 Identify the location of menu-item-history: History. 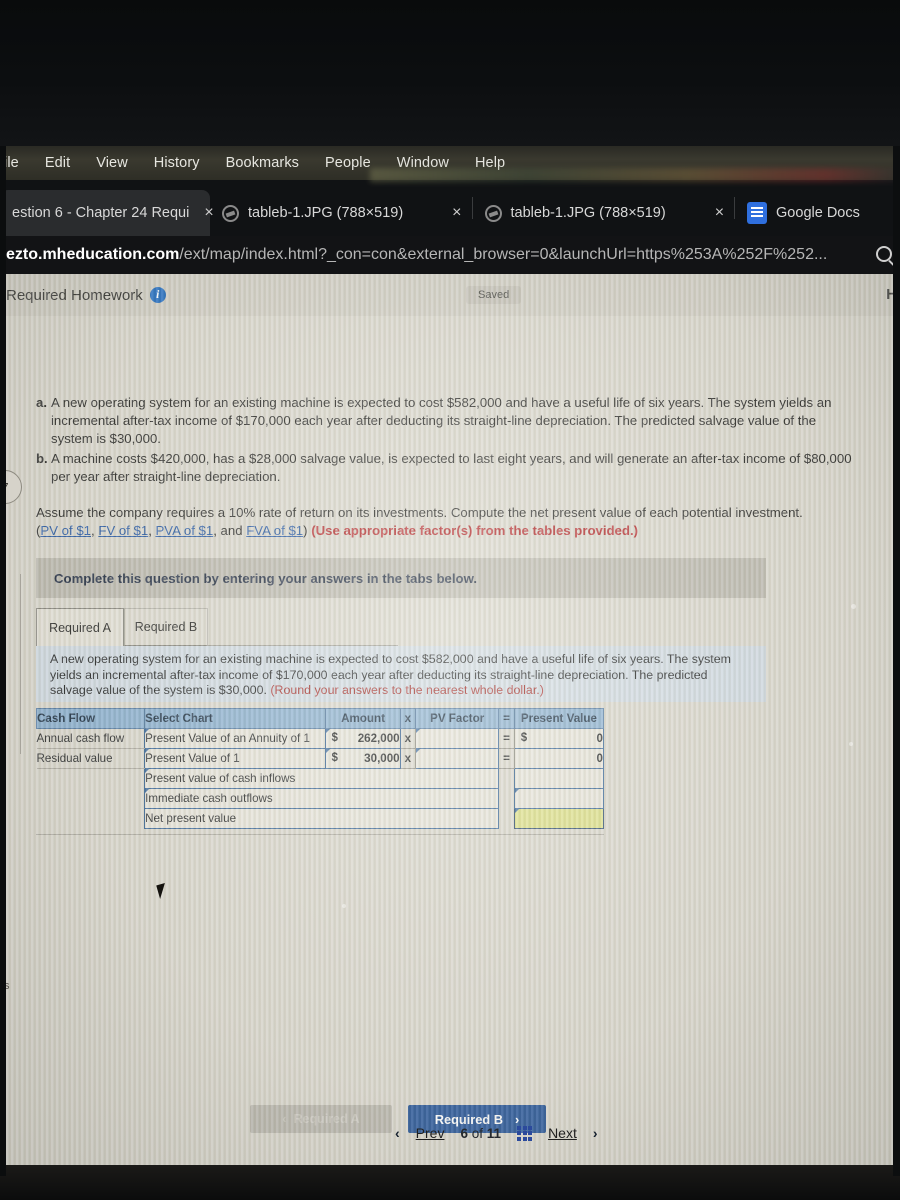
(177, 163).